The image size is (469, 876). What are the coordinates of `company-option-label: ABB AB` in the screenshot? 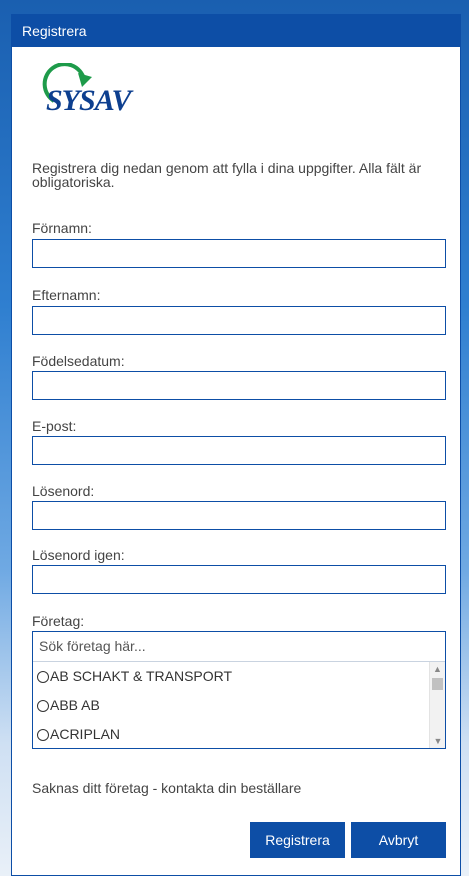 It's located at (75, 705).